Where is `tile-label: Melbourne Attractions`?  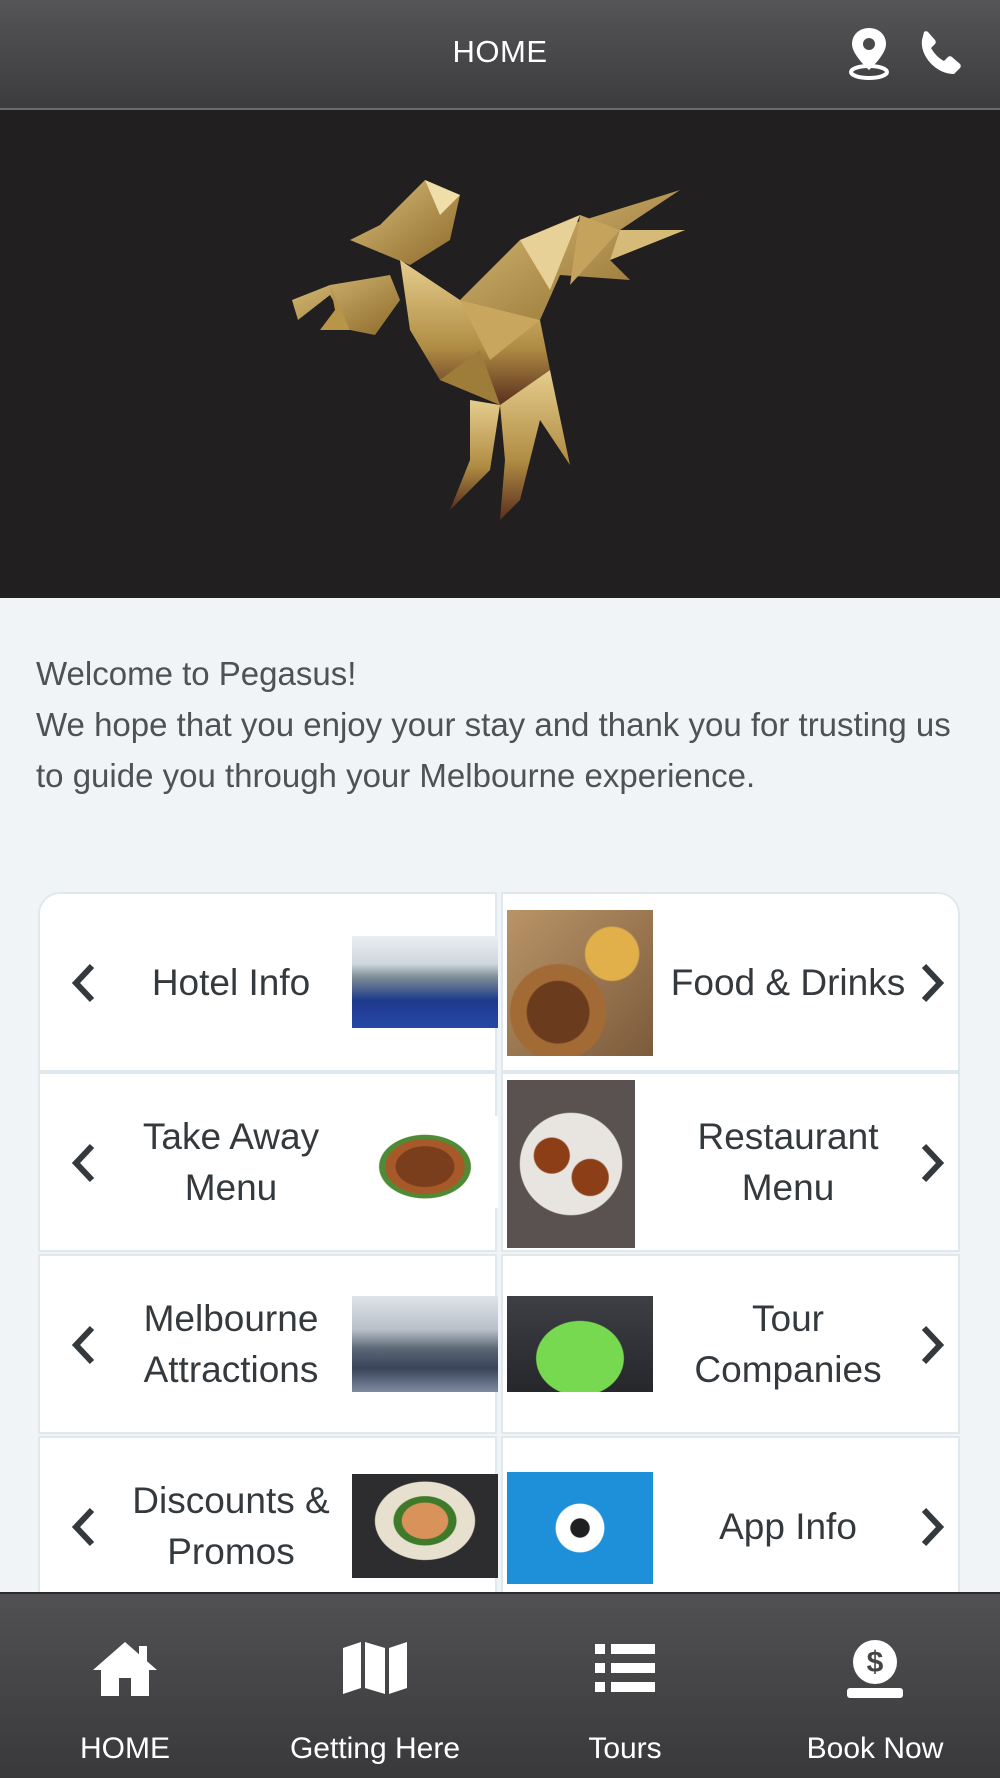
tile-label: Melbourne Attractions is located at coordinates (231, 1344).